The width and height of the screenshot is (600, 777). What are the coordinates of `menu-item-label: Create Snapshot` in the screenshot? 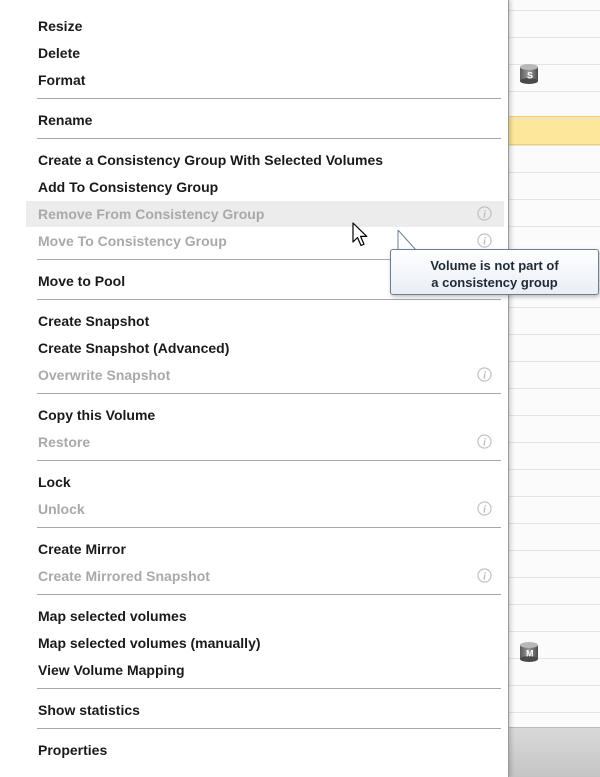 It's located at (94, 321).